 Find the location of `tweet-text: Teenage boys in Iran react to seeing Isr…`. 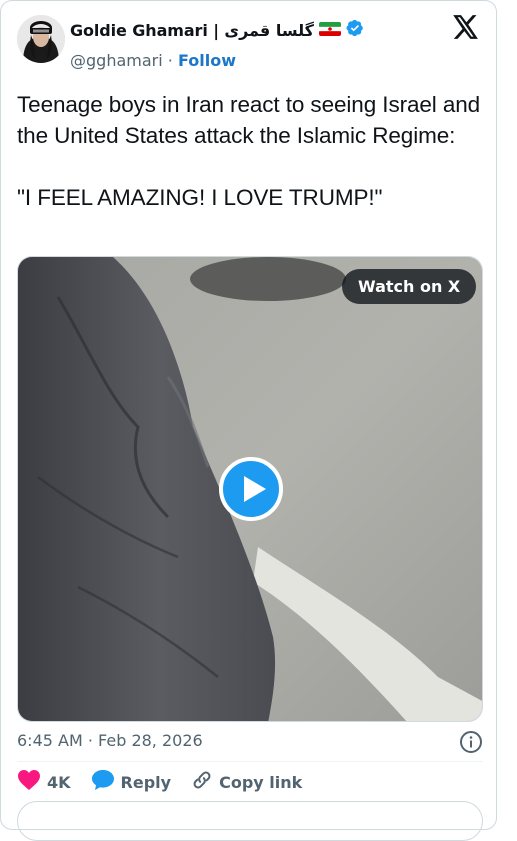

tweet-text: Teenage boys in Iran react to seeing Isr… is located at coordinates (249, 151).